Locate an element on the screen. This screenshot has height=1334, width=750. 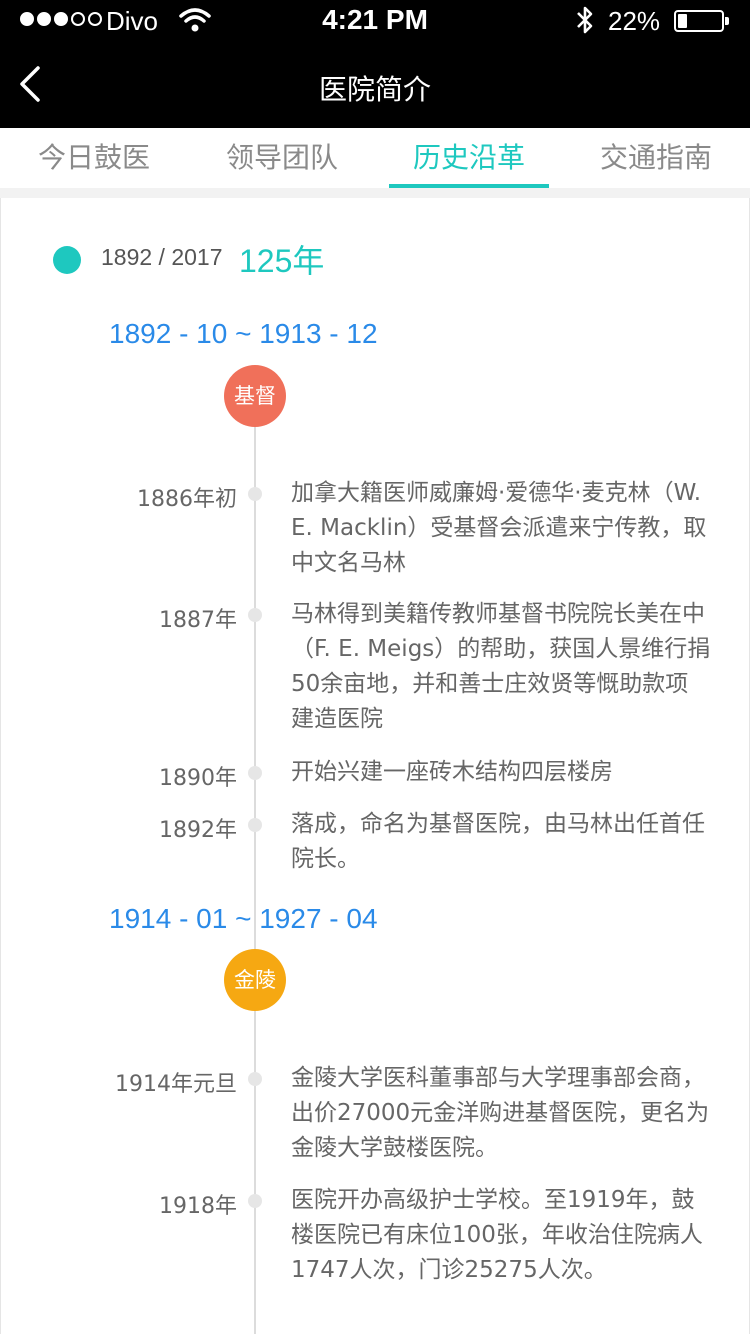
top-bar: Divo 4:21 PM 22% 医院简介 is located at coordinates (375, 64).